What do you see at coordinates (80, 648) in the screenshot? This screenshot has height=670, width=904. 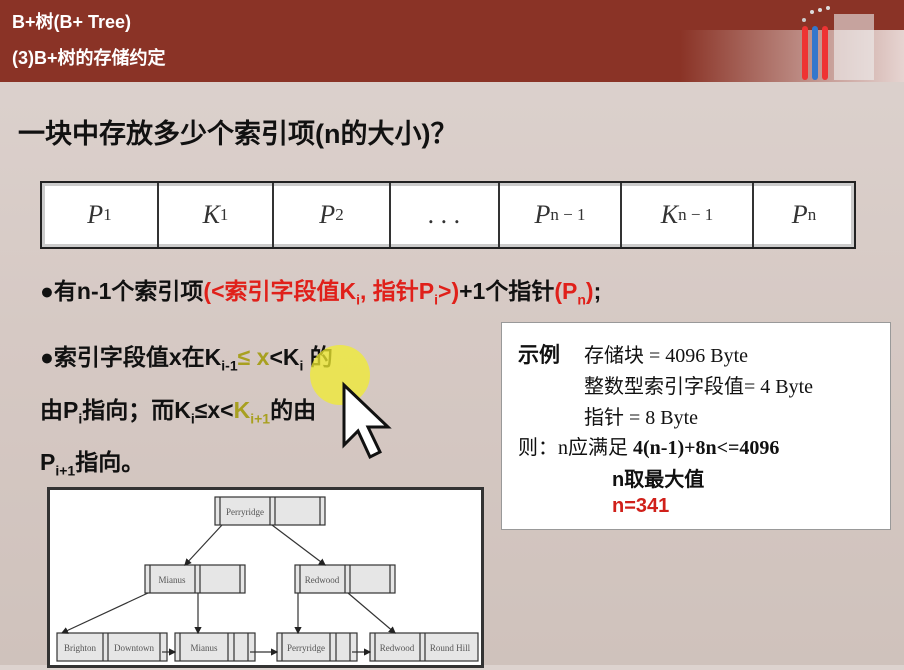 I see `tree-leaf-key: Brighton` at bounding box center [80, 648].